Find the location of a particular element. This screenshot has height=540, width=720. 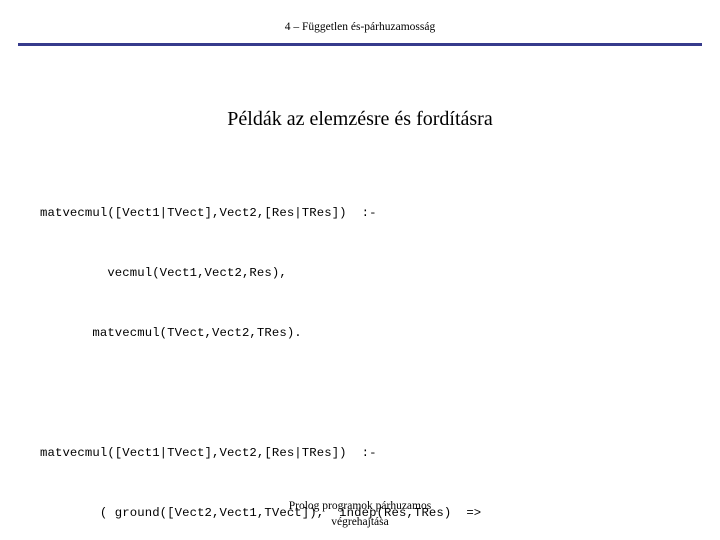

page-title: Példák az elemzésre és fordításra is located at coordinates (360, 119).